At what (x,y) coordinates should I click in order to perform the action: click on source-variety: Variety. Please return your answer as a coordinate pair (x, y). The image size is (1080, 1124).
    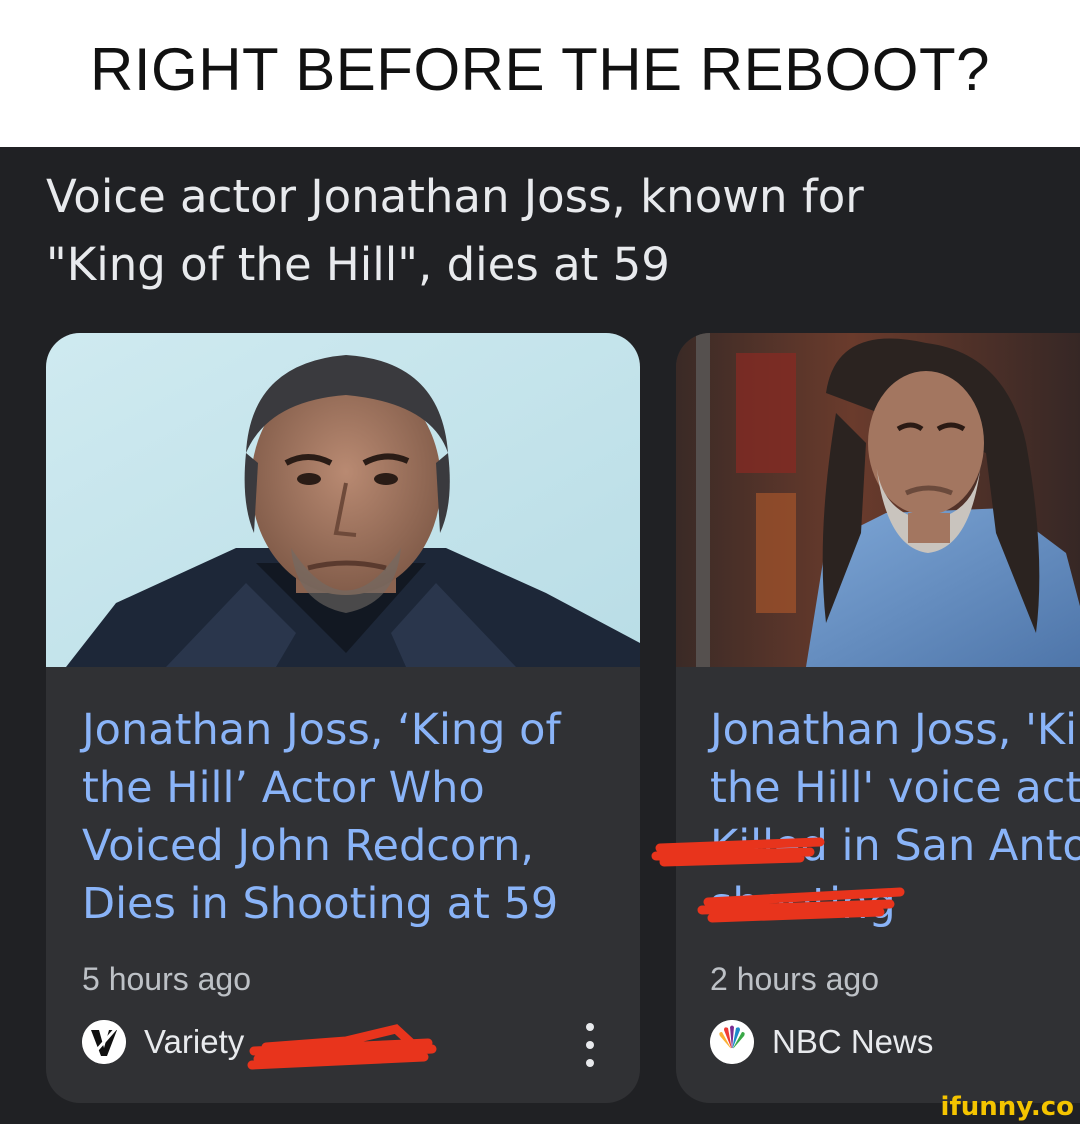
    Looking at the image, I should click on (163, 1042).